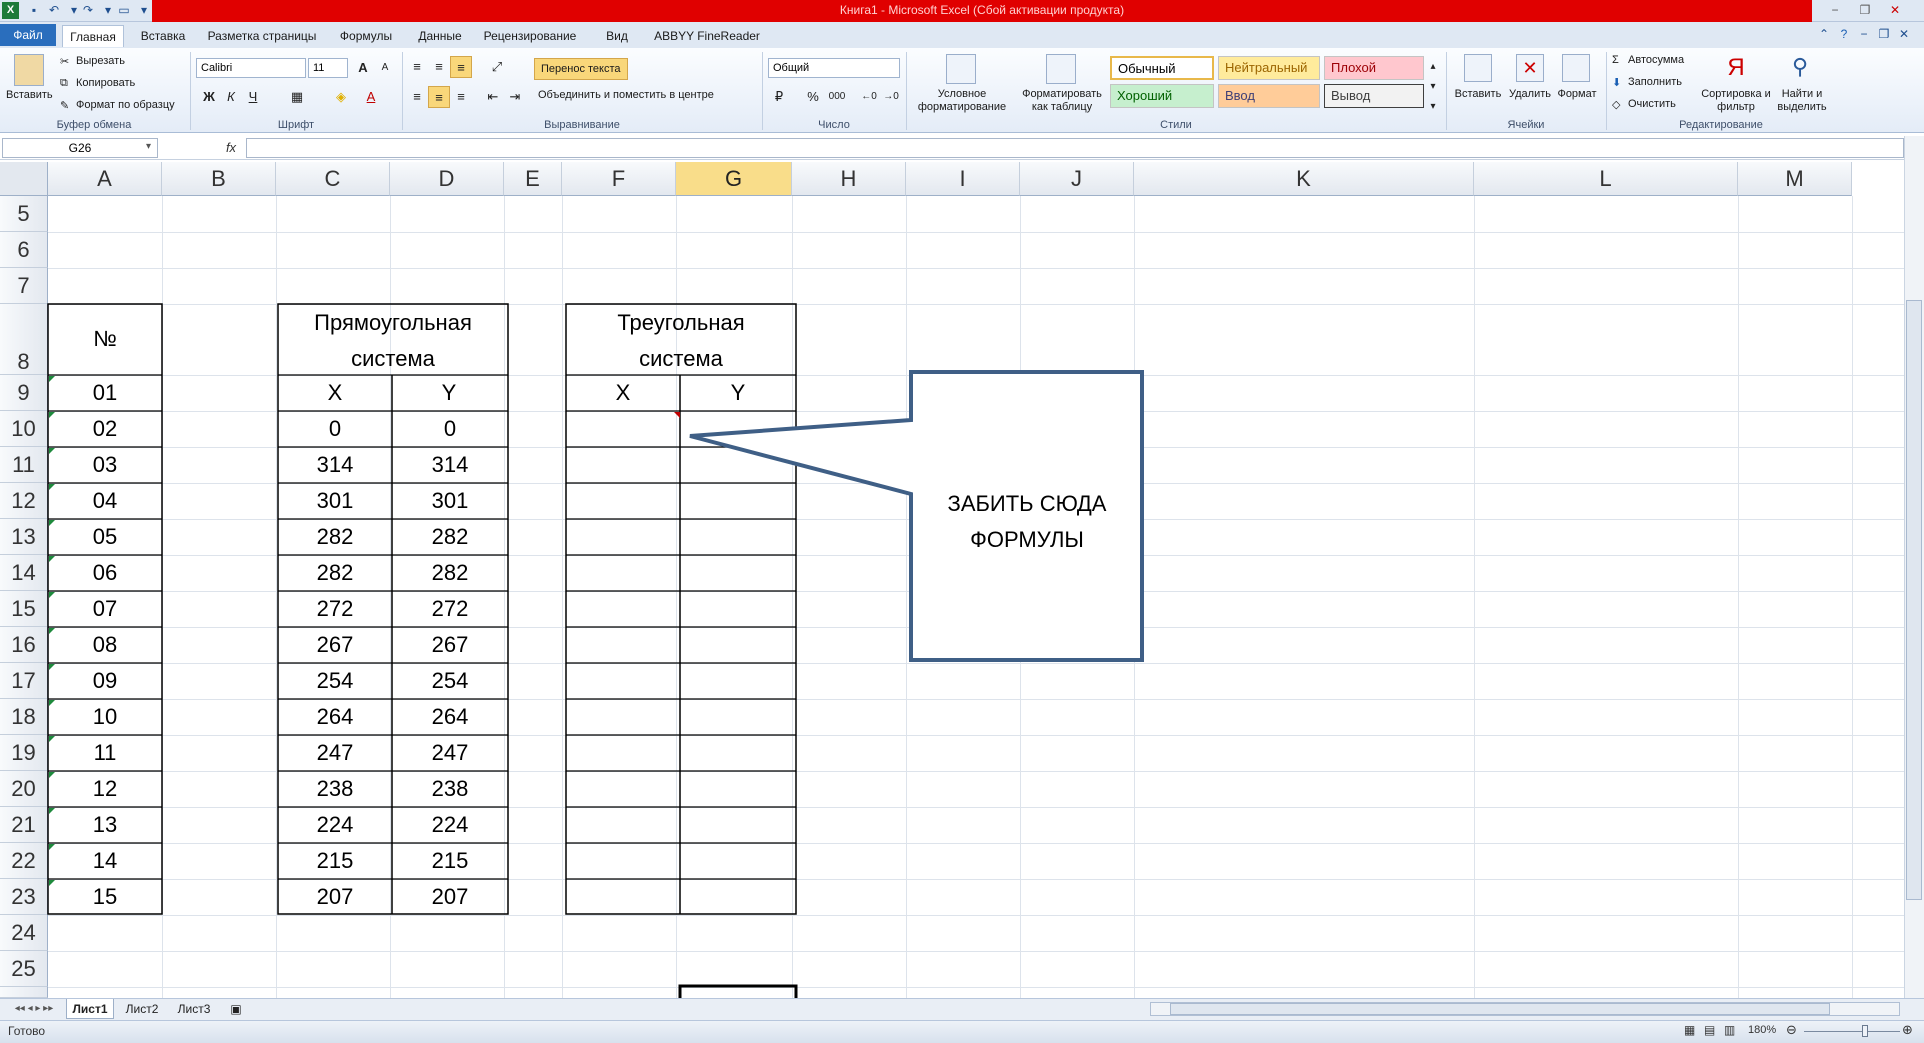 This screenshot has width=1924, height=1043. What do you see at coordinates (1027, 539) in the screenshot?
I see `callout-text-line2: ФОРМУЛЫ` at bounding box center [1027, 539].